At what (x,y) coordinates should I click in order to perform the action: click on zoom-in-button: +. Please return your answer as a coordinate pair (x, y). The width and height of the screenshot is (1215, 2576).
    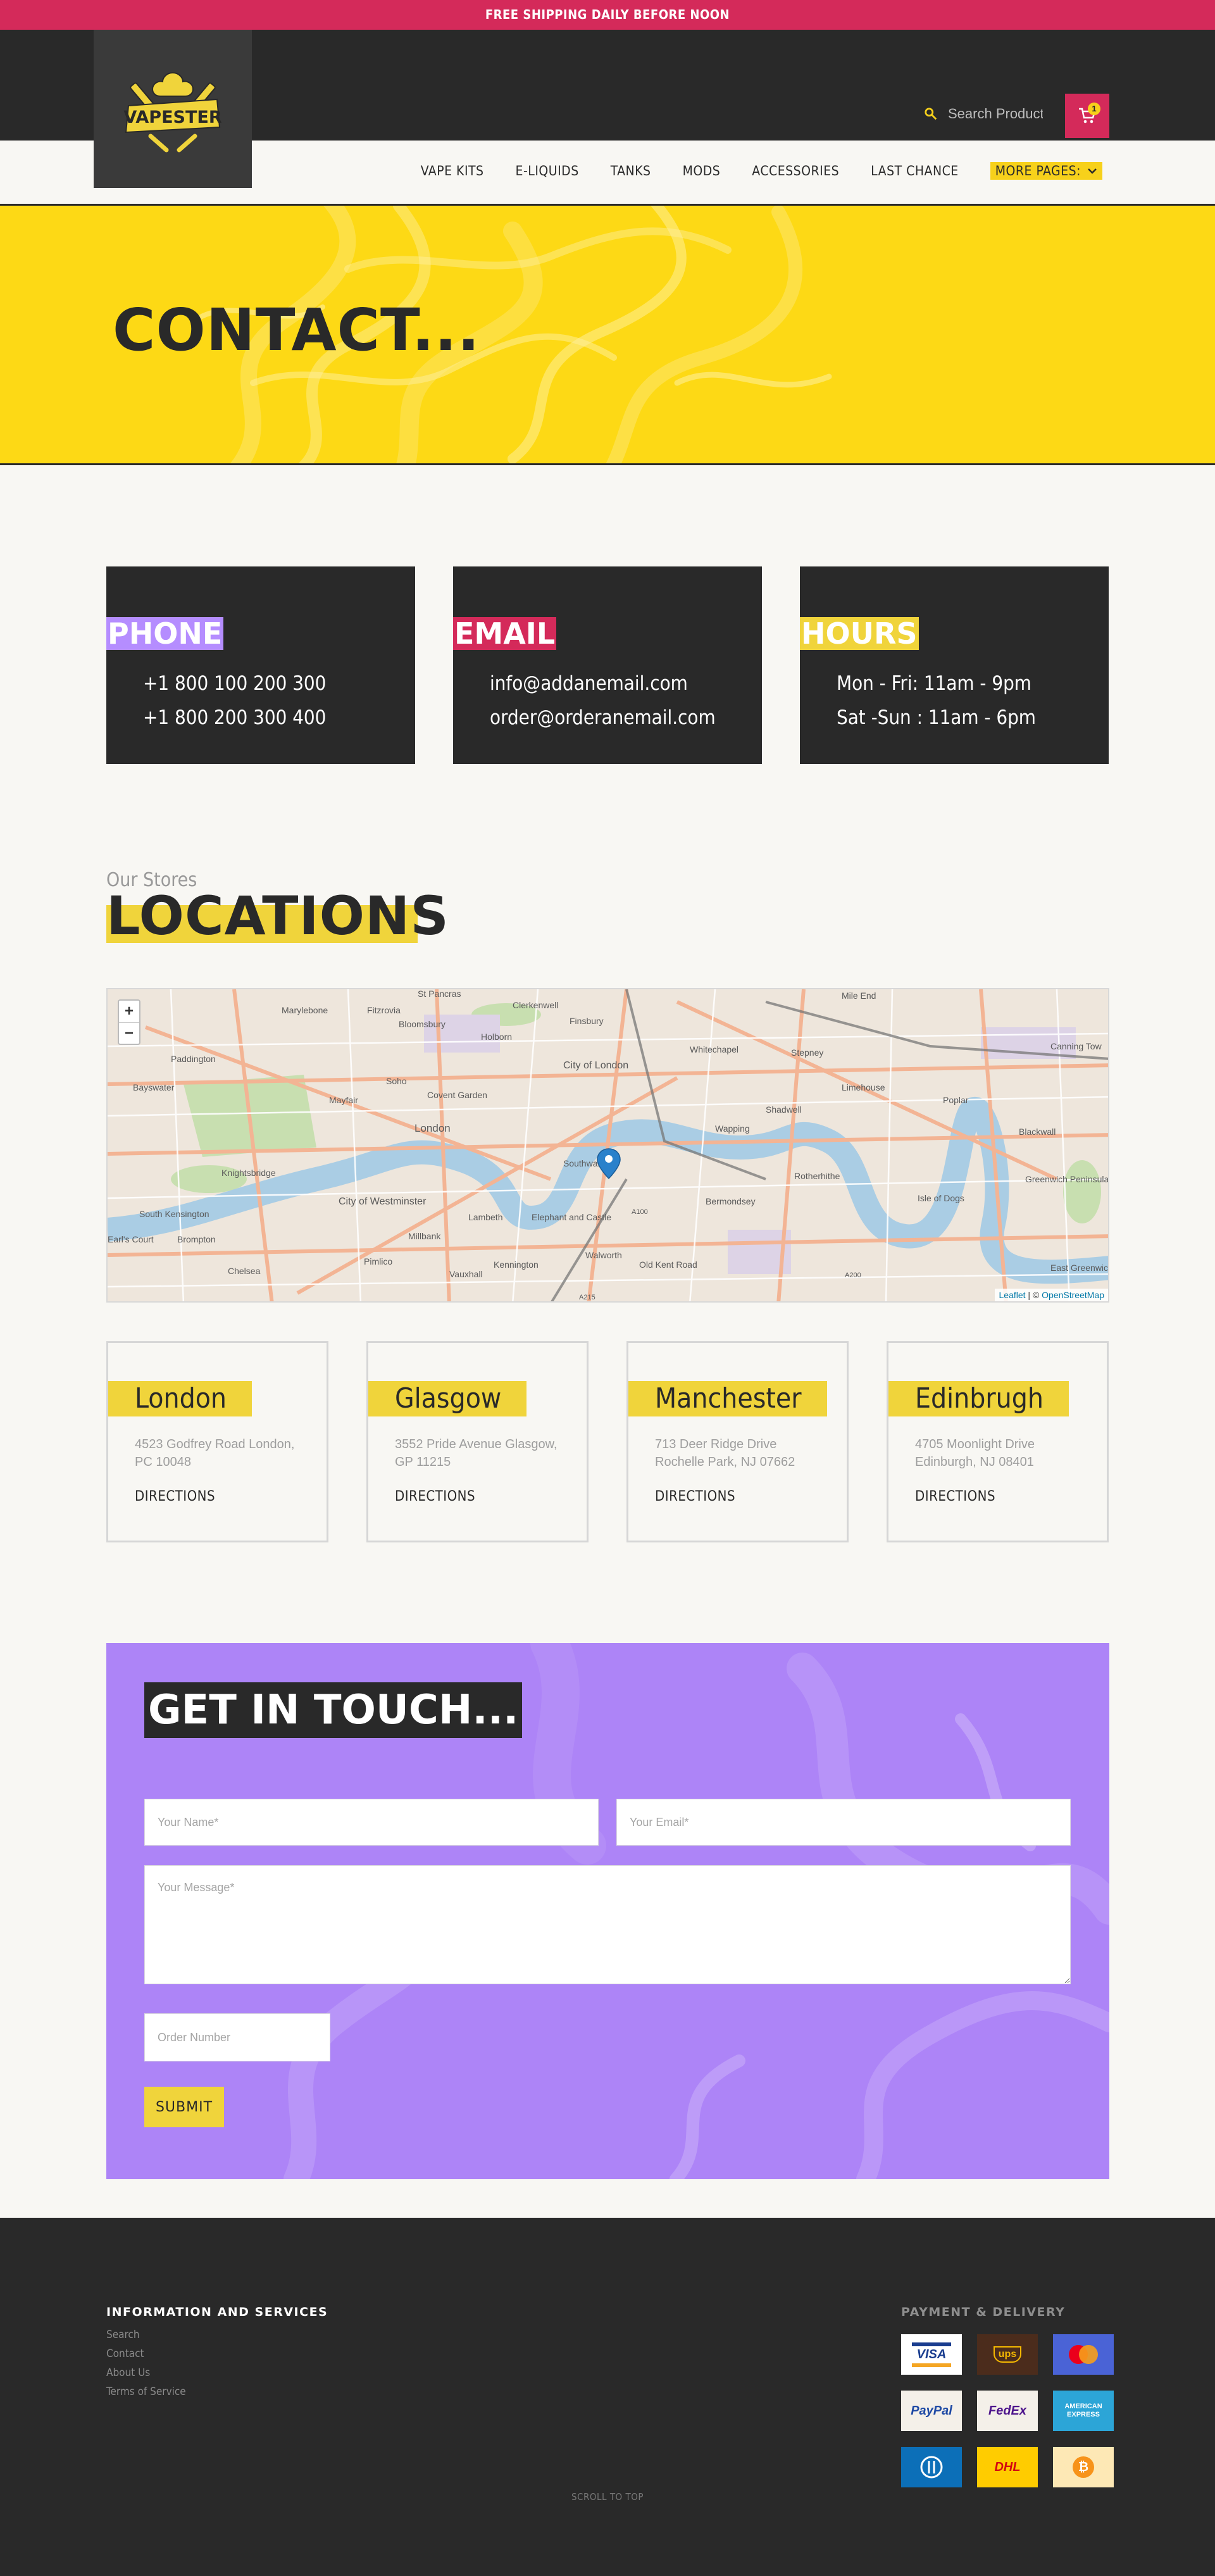
    Looking at the image, I should click on (129, 1011).